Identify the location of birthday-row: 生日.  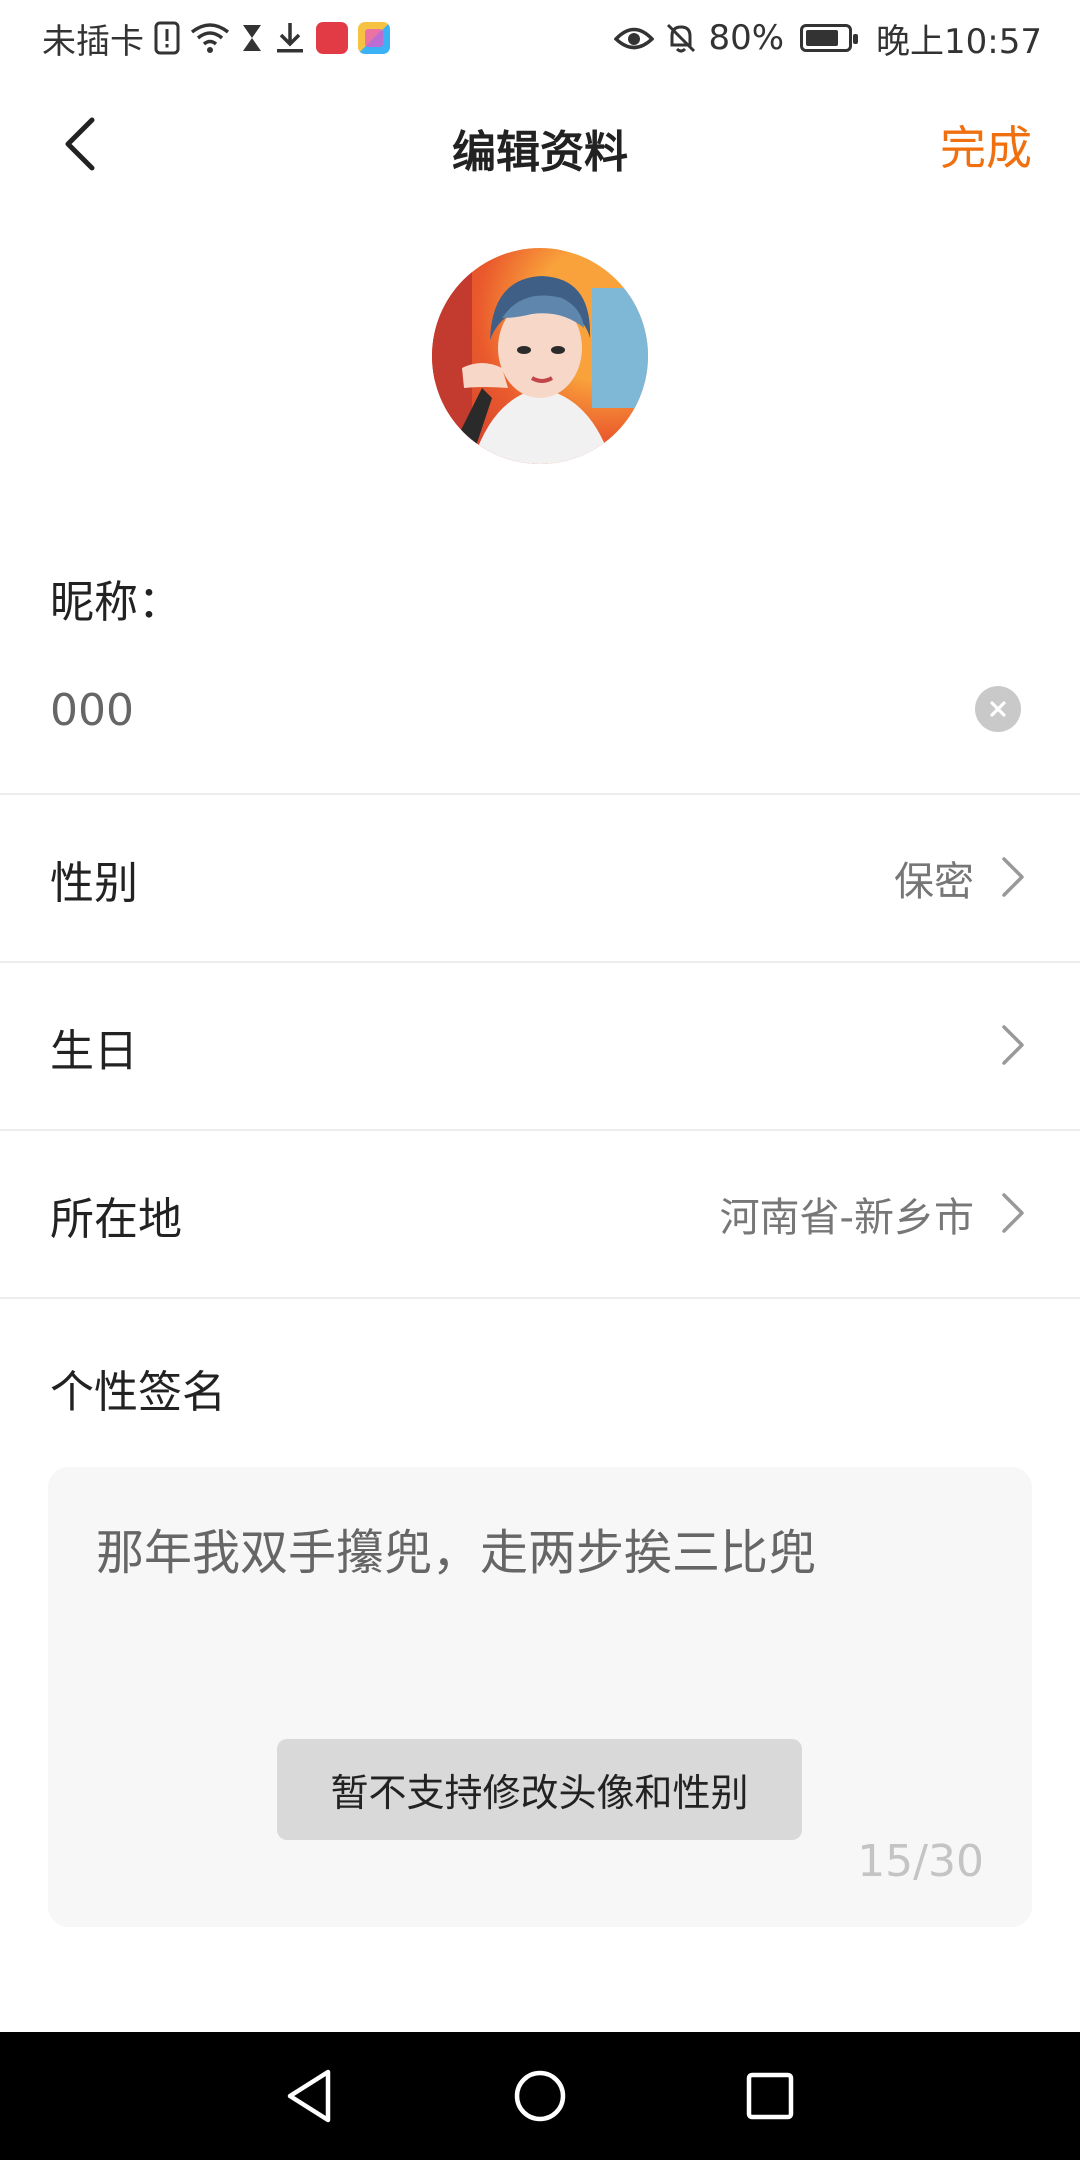
(540, 1046).